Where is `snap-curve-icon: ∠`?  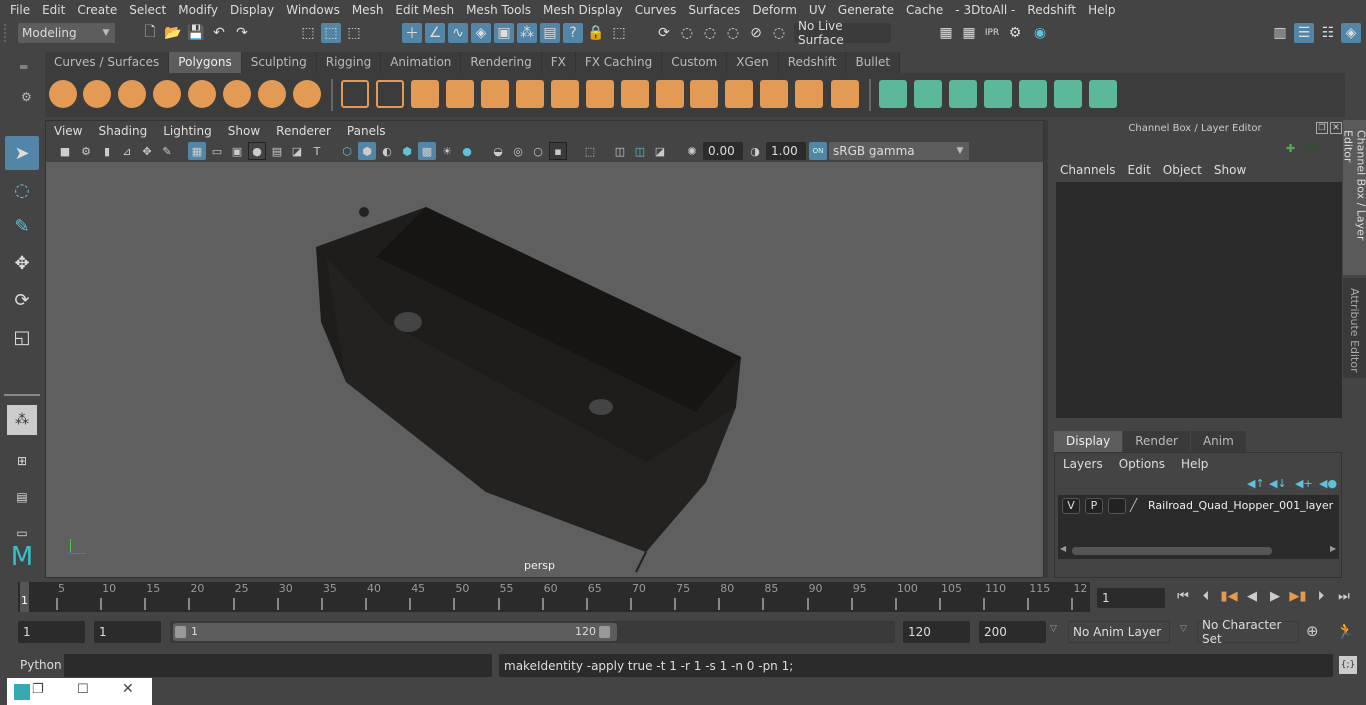
snap-curve-icon: ∠ is located at coordinates (435, 33).